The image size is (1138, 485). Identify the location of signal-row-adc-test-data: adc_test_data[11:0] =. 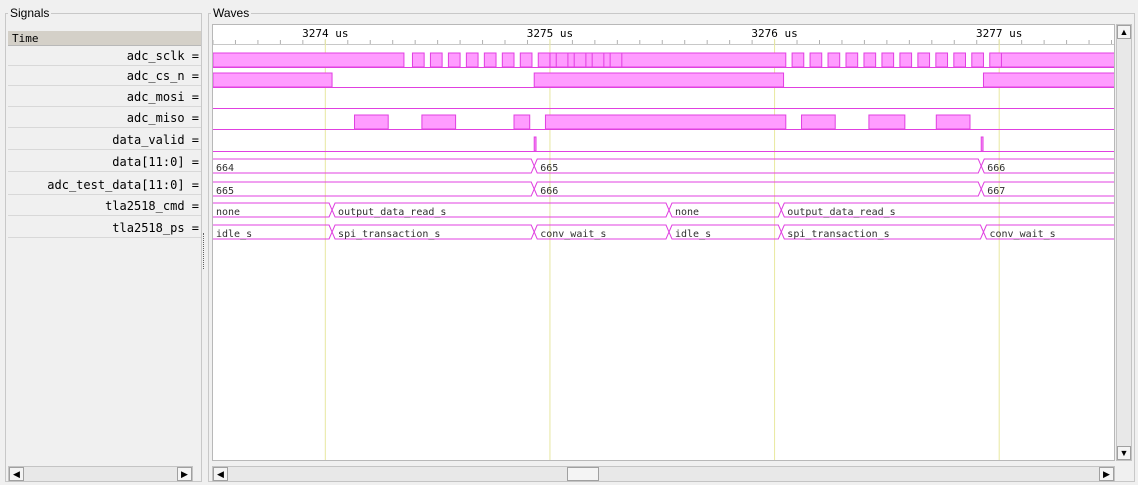
(104, 185).